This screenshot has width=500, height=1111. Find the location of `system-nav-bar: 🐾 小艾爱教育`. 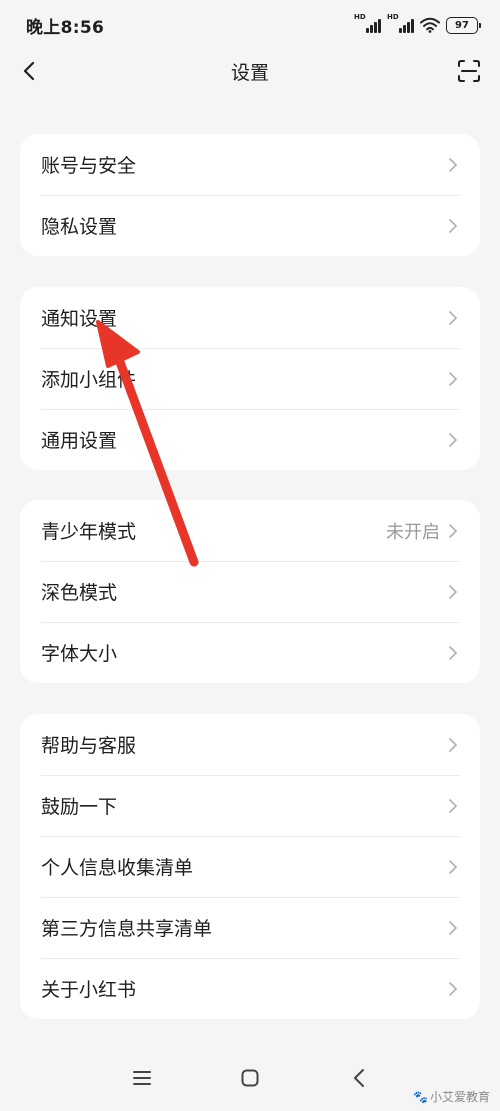

system-nav-bar: 🐾 小艾爱教育 is located at coordinates (250, 1080).